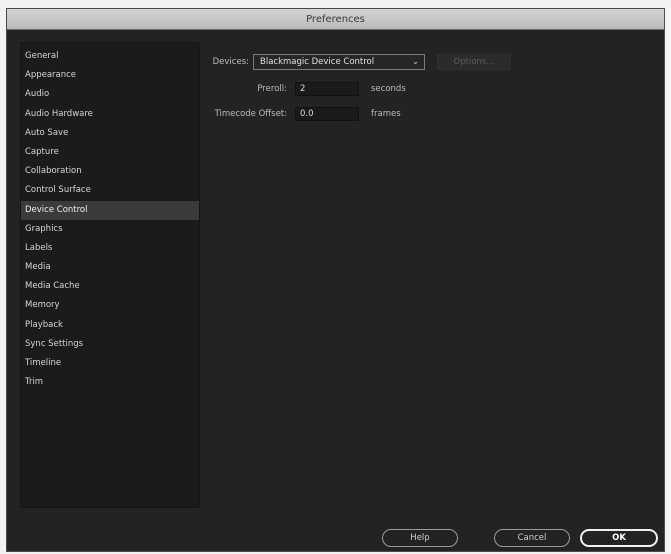 The image size is (671, 554). I want to click on sidebar-item-label: Collaboration, so click(53, 171).